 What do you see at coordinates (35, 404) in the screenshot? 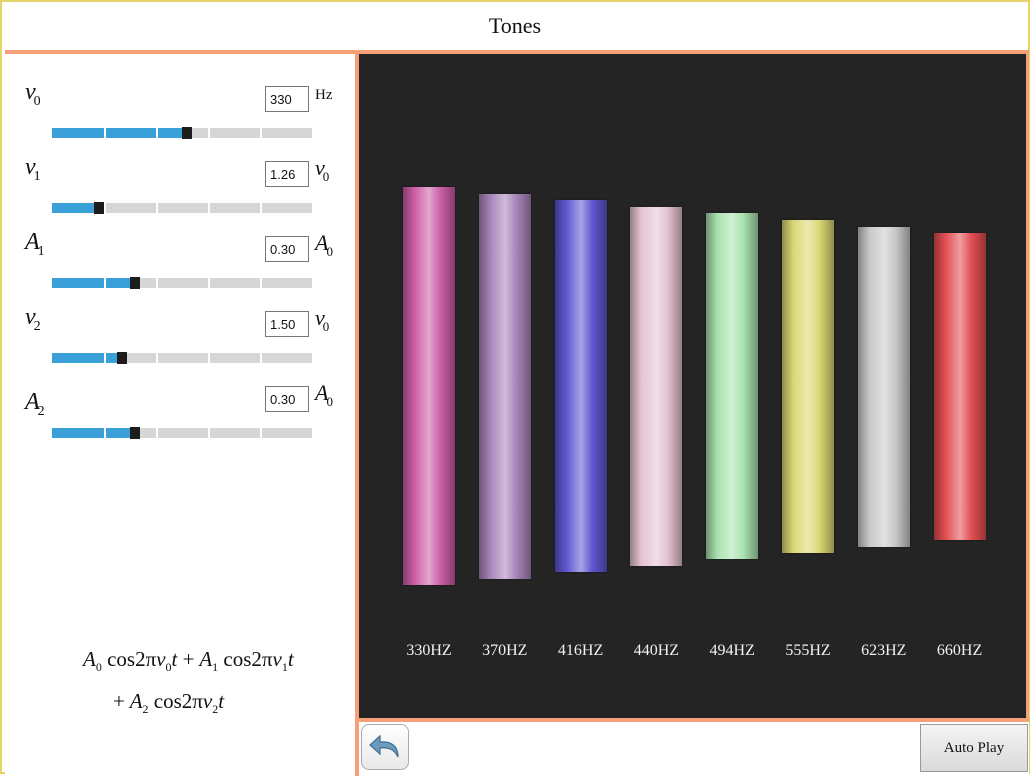
I see `param-label: A2` at bounding box center [35, 404].